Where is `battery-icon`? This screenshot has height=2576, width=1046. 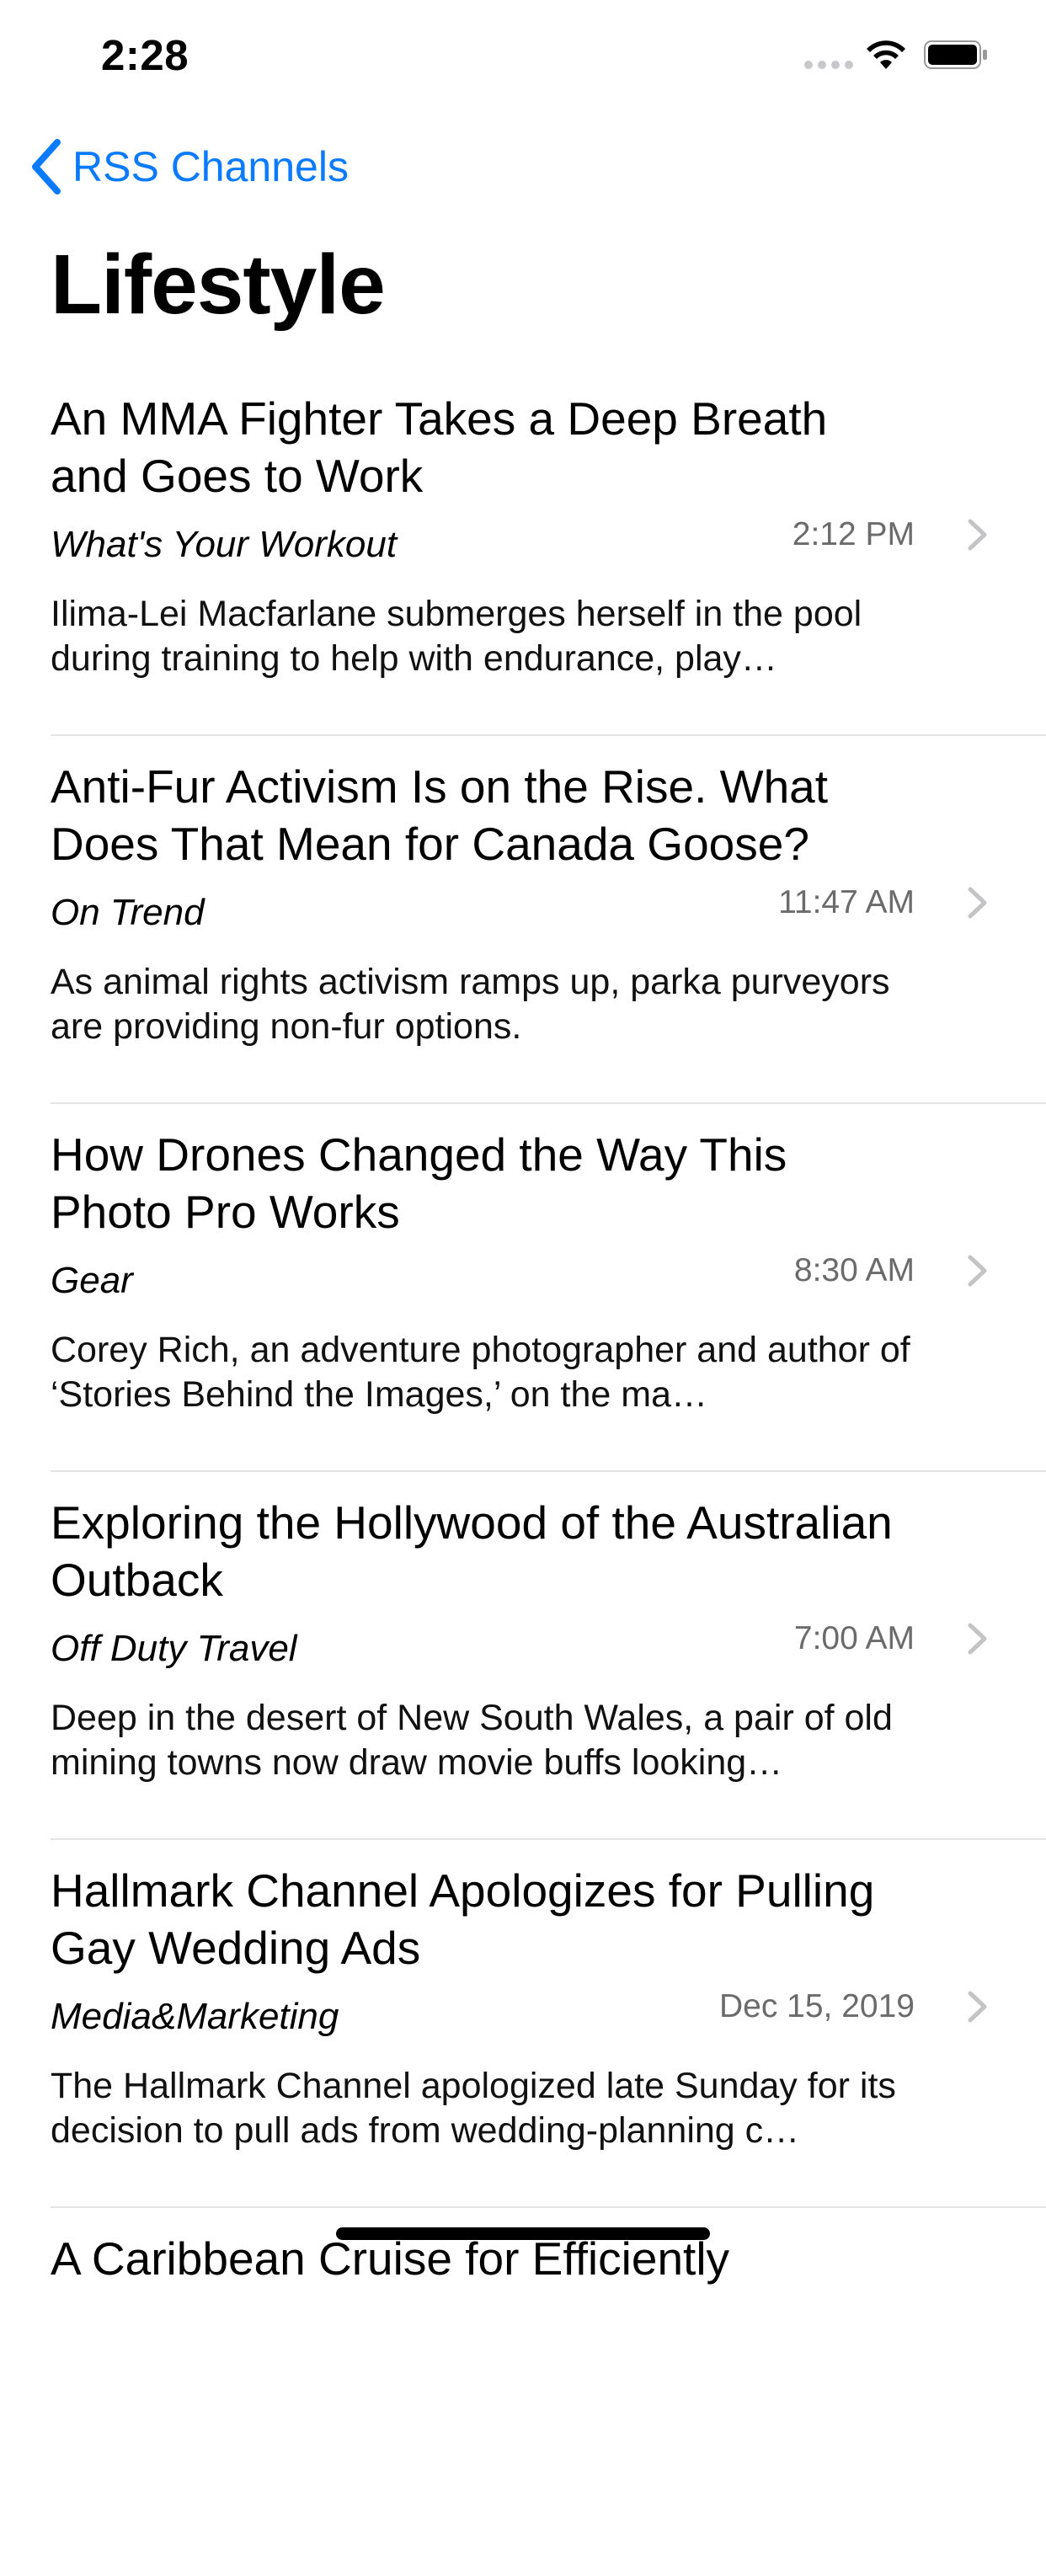
battery-icon is located at coordinates (955, 54).